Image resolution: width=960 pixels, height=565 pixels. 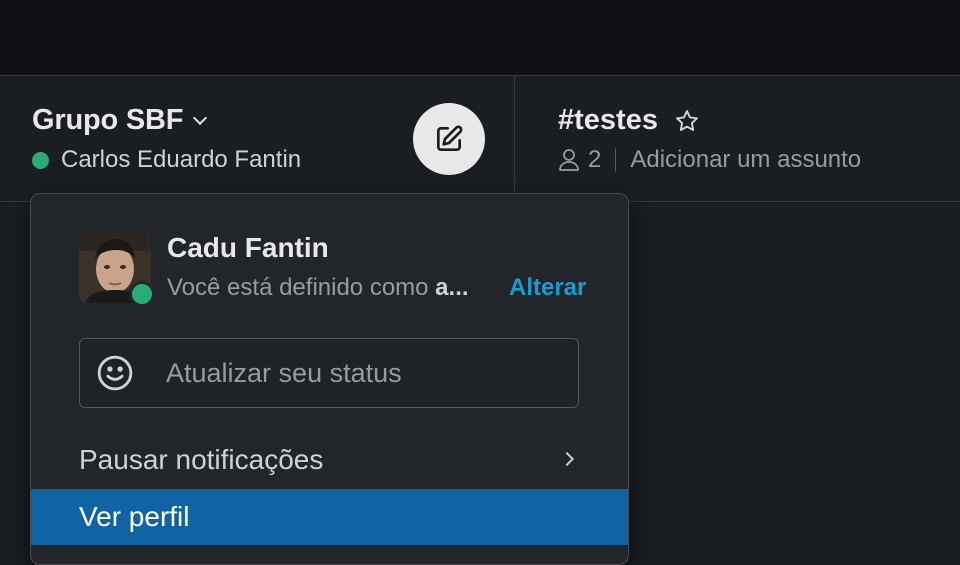 I want to click on update-status-field: Atualizar seu status, so click(x=329, y=373).